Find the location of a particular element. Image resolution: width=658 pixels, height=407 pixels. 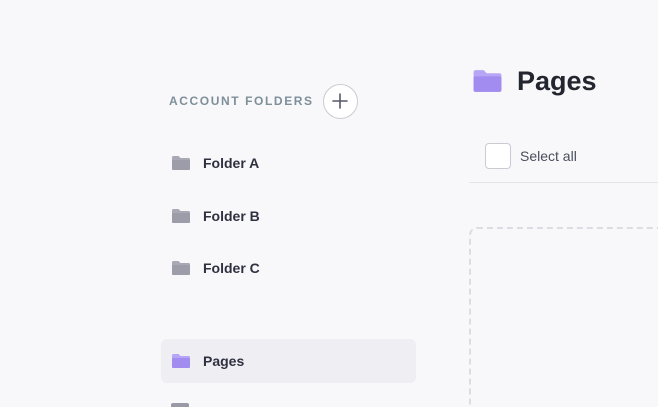

sidebar-item-folder-b: Folder B is located at coordinates (288, 216).